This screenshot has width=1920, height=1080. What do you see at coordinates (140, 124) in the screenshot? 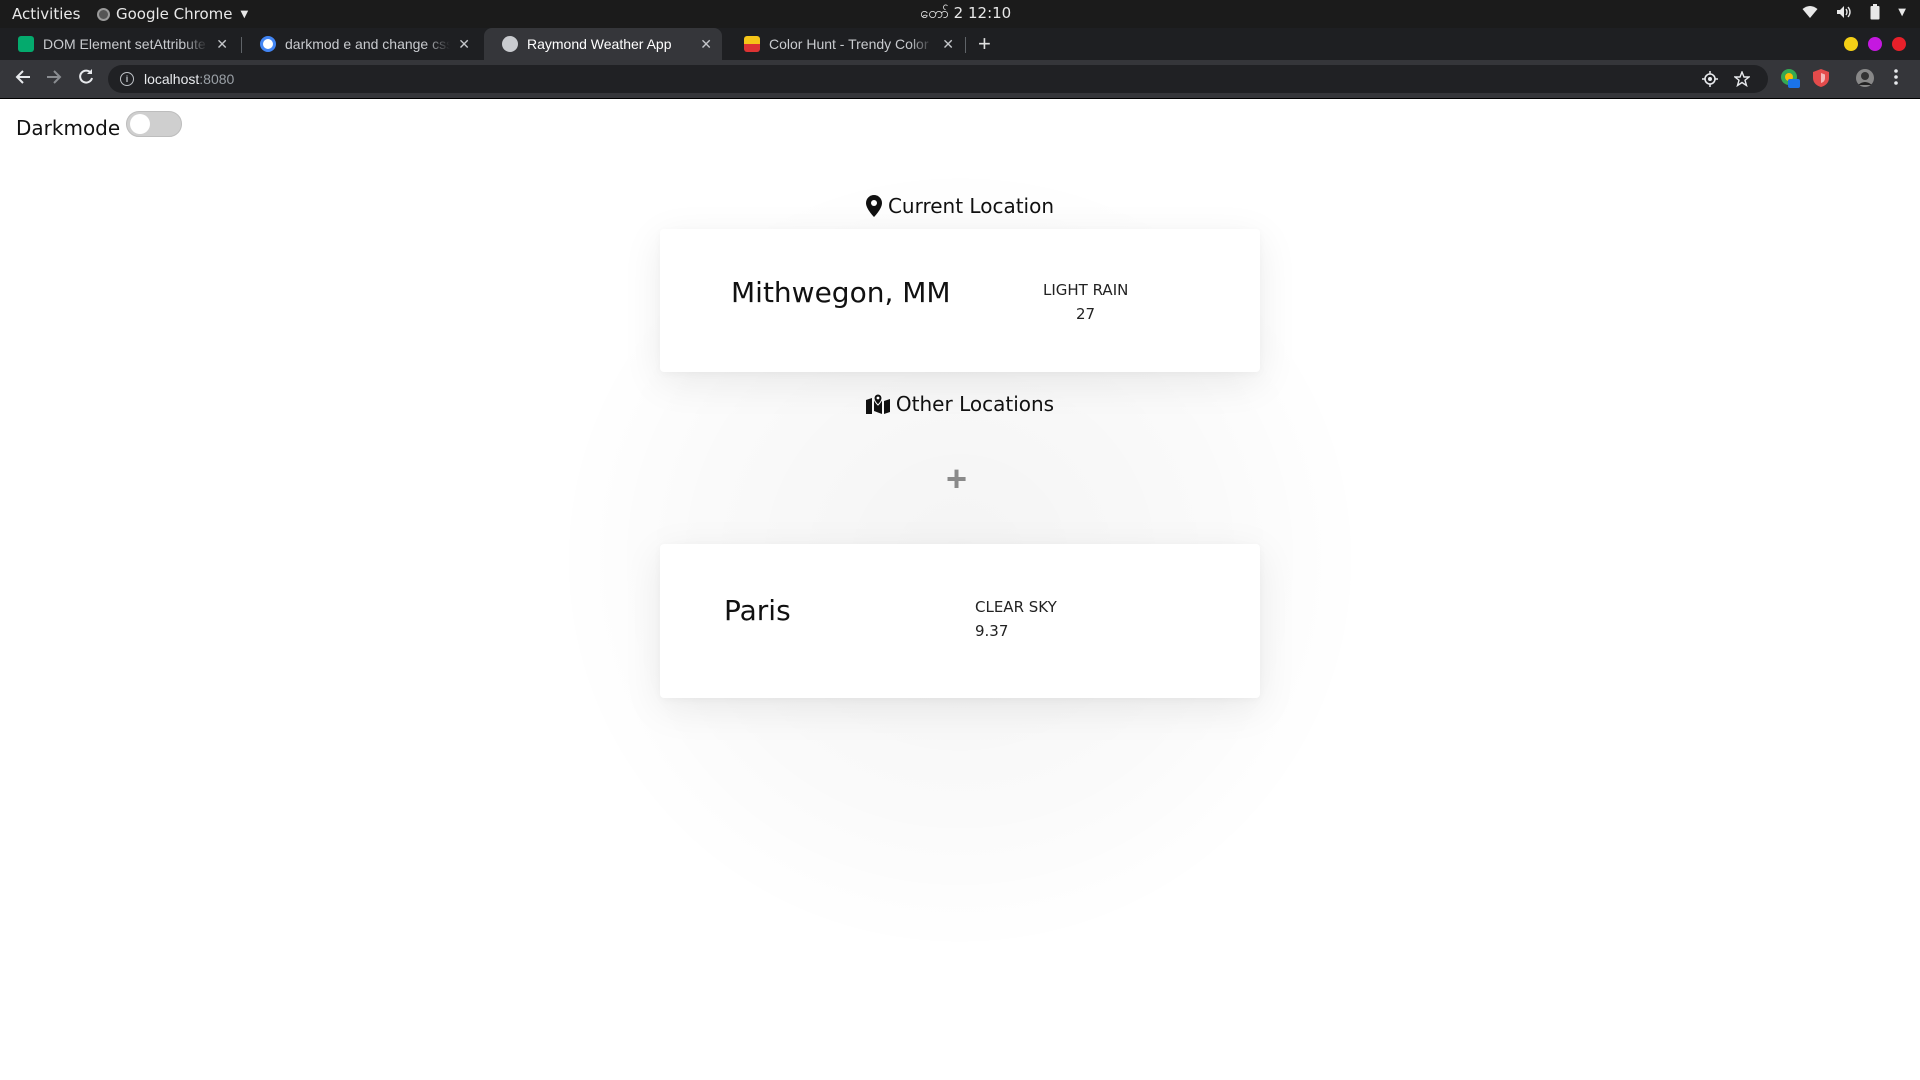
I see `toggle-knob` at bounding box center [140, 124].